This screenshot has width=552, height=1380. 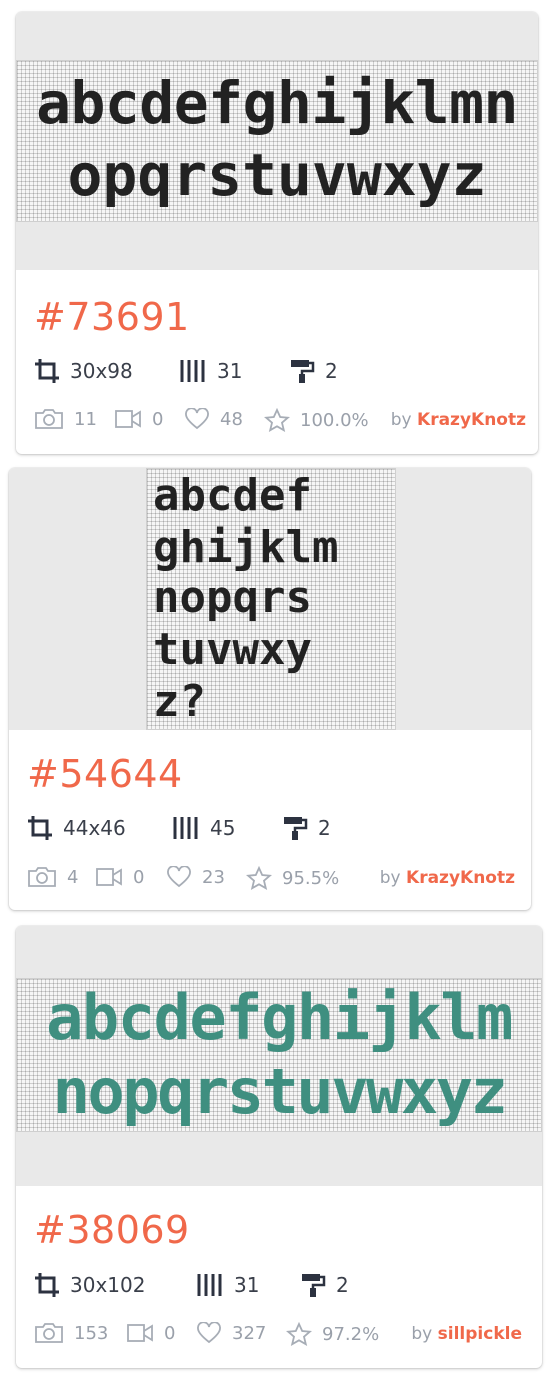 What do you see at coordinates (279, 1337) in the screenshot?
I see `pattern-meta-row: 153 0 327 97.2% by sillpickle` at bounding box center [279, 1337].